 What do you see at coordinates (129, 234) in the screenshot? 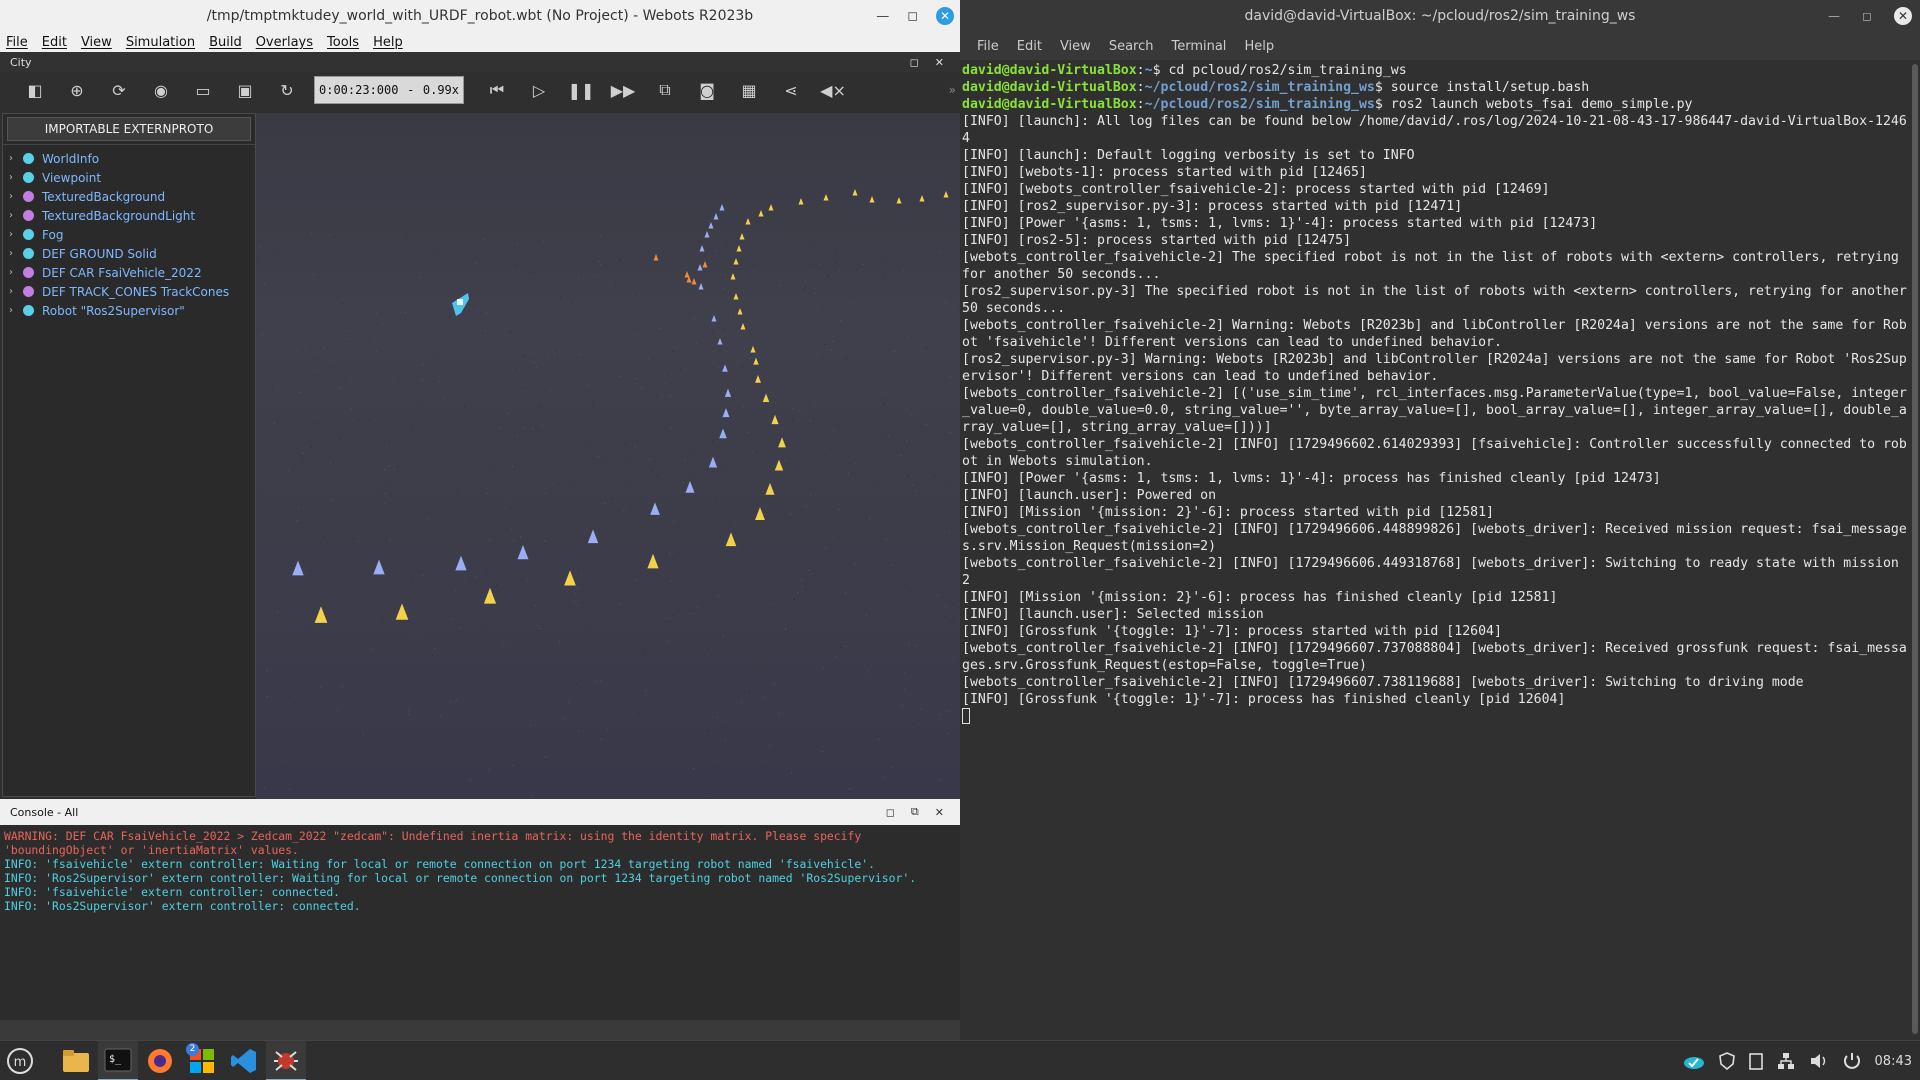
I see `scene-tree-item: › Fog` at bounding box center [129, 234].